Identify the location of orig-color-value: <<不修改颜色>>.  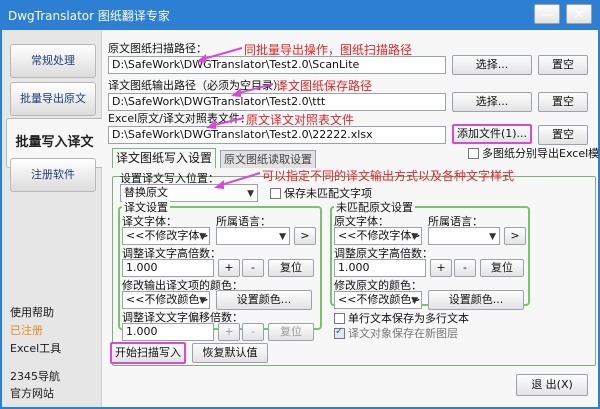
(380, 299).